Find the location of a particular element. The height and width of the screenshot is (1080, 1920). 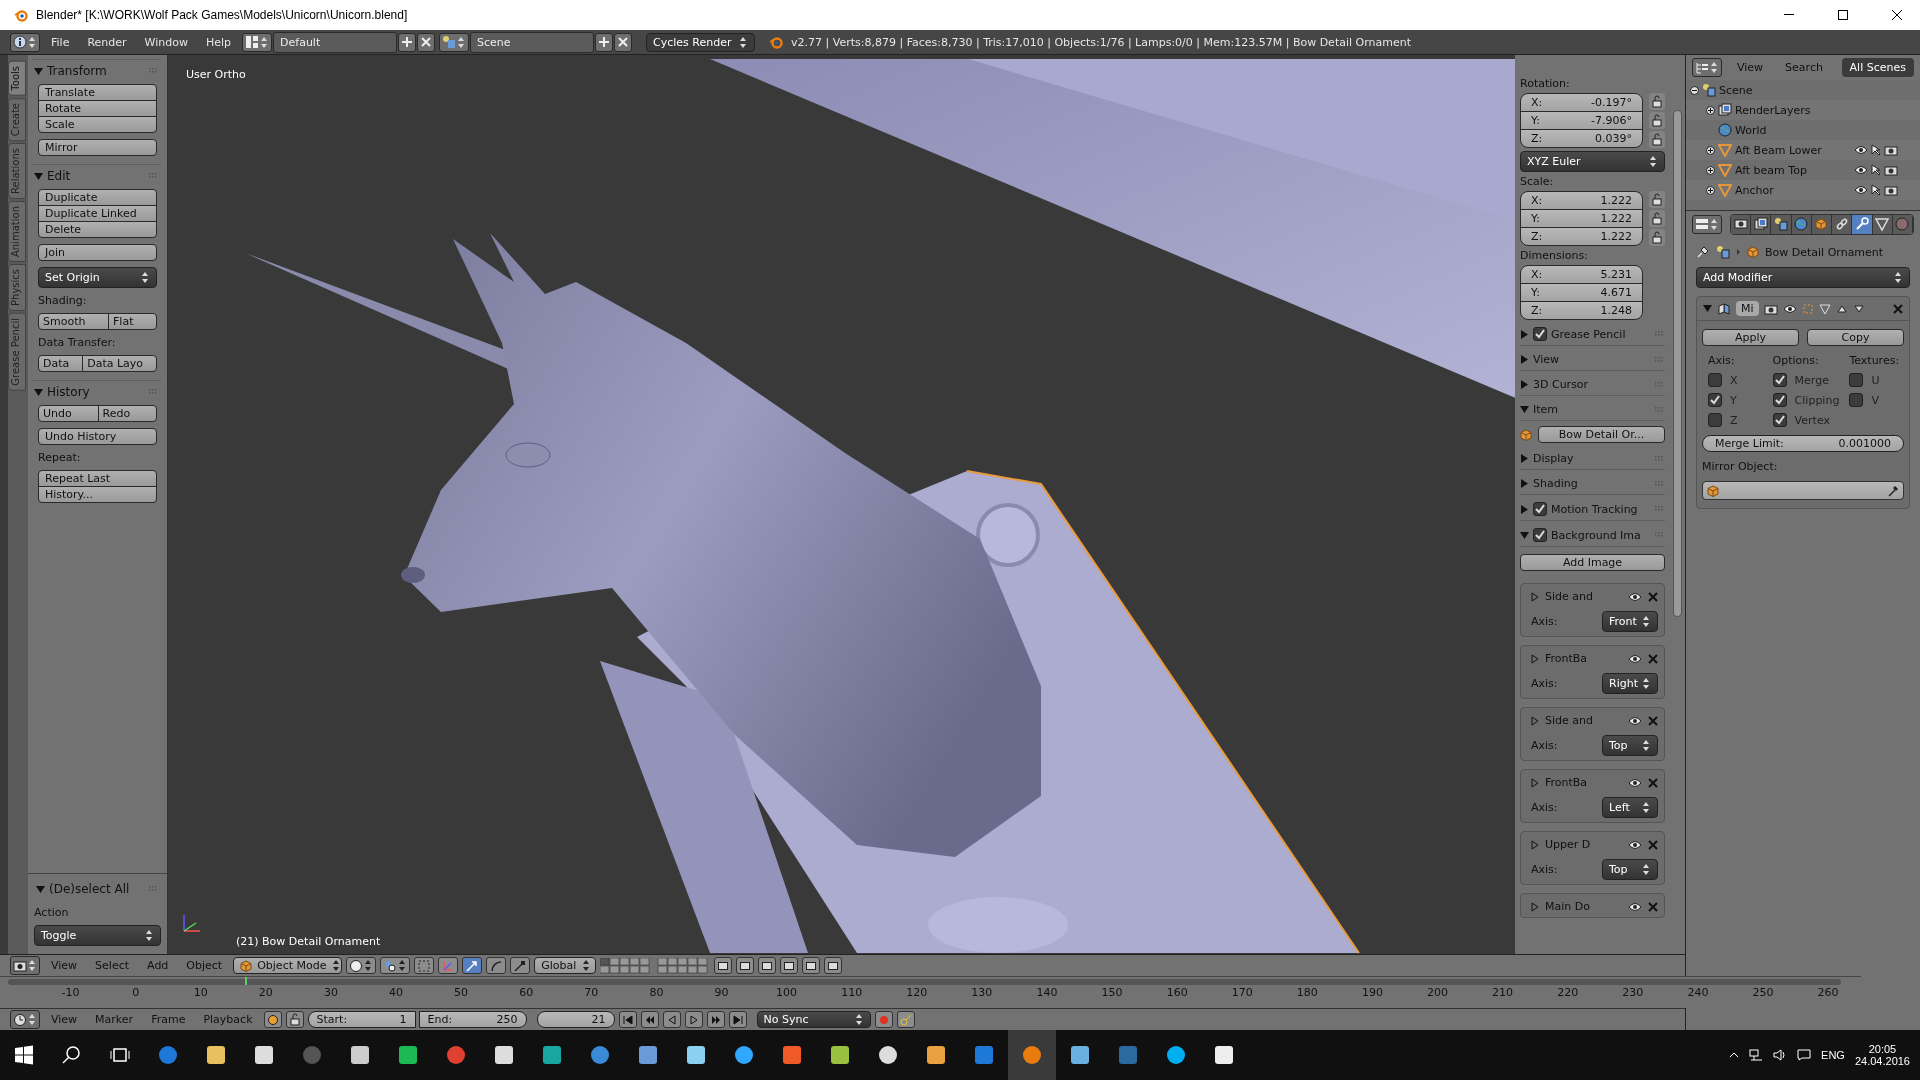

number-field: Y: 4.671 is located at coordinates (1581, 292).